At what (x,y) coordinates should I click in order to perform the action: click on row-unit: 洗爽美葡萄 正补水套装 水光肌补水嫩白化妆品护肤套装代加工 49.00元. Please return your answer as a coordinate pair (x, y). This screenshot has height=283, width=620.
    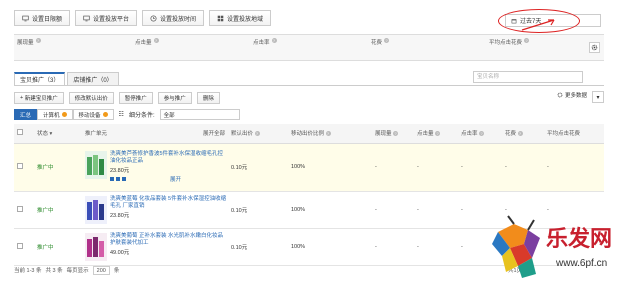
    Looking at the image, I should click on (155, 247).